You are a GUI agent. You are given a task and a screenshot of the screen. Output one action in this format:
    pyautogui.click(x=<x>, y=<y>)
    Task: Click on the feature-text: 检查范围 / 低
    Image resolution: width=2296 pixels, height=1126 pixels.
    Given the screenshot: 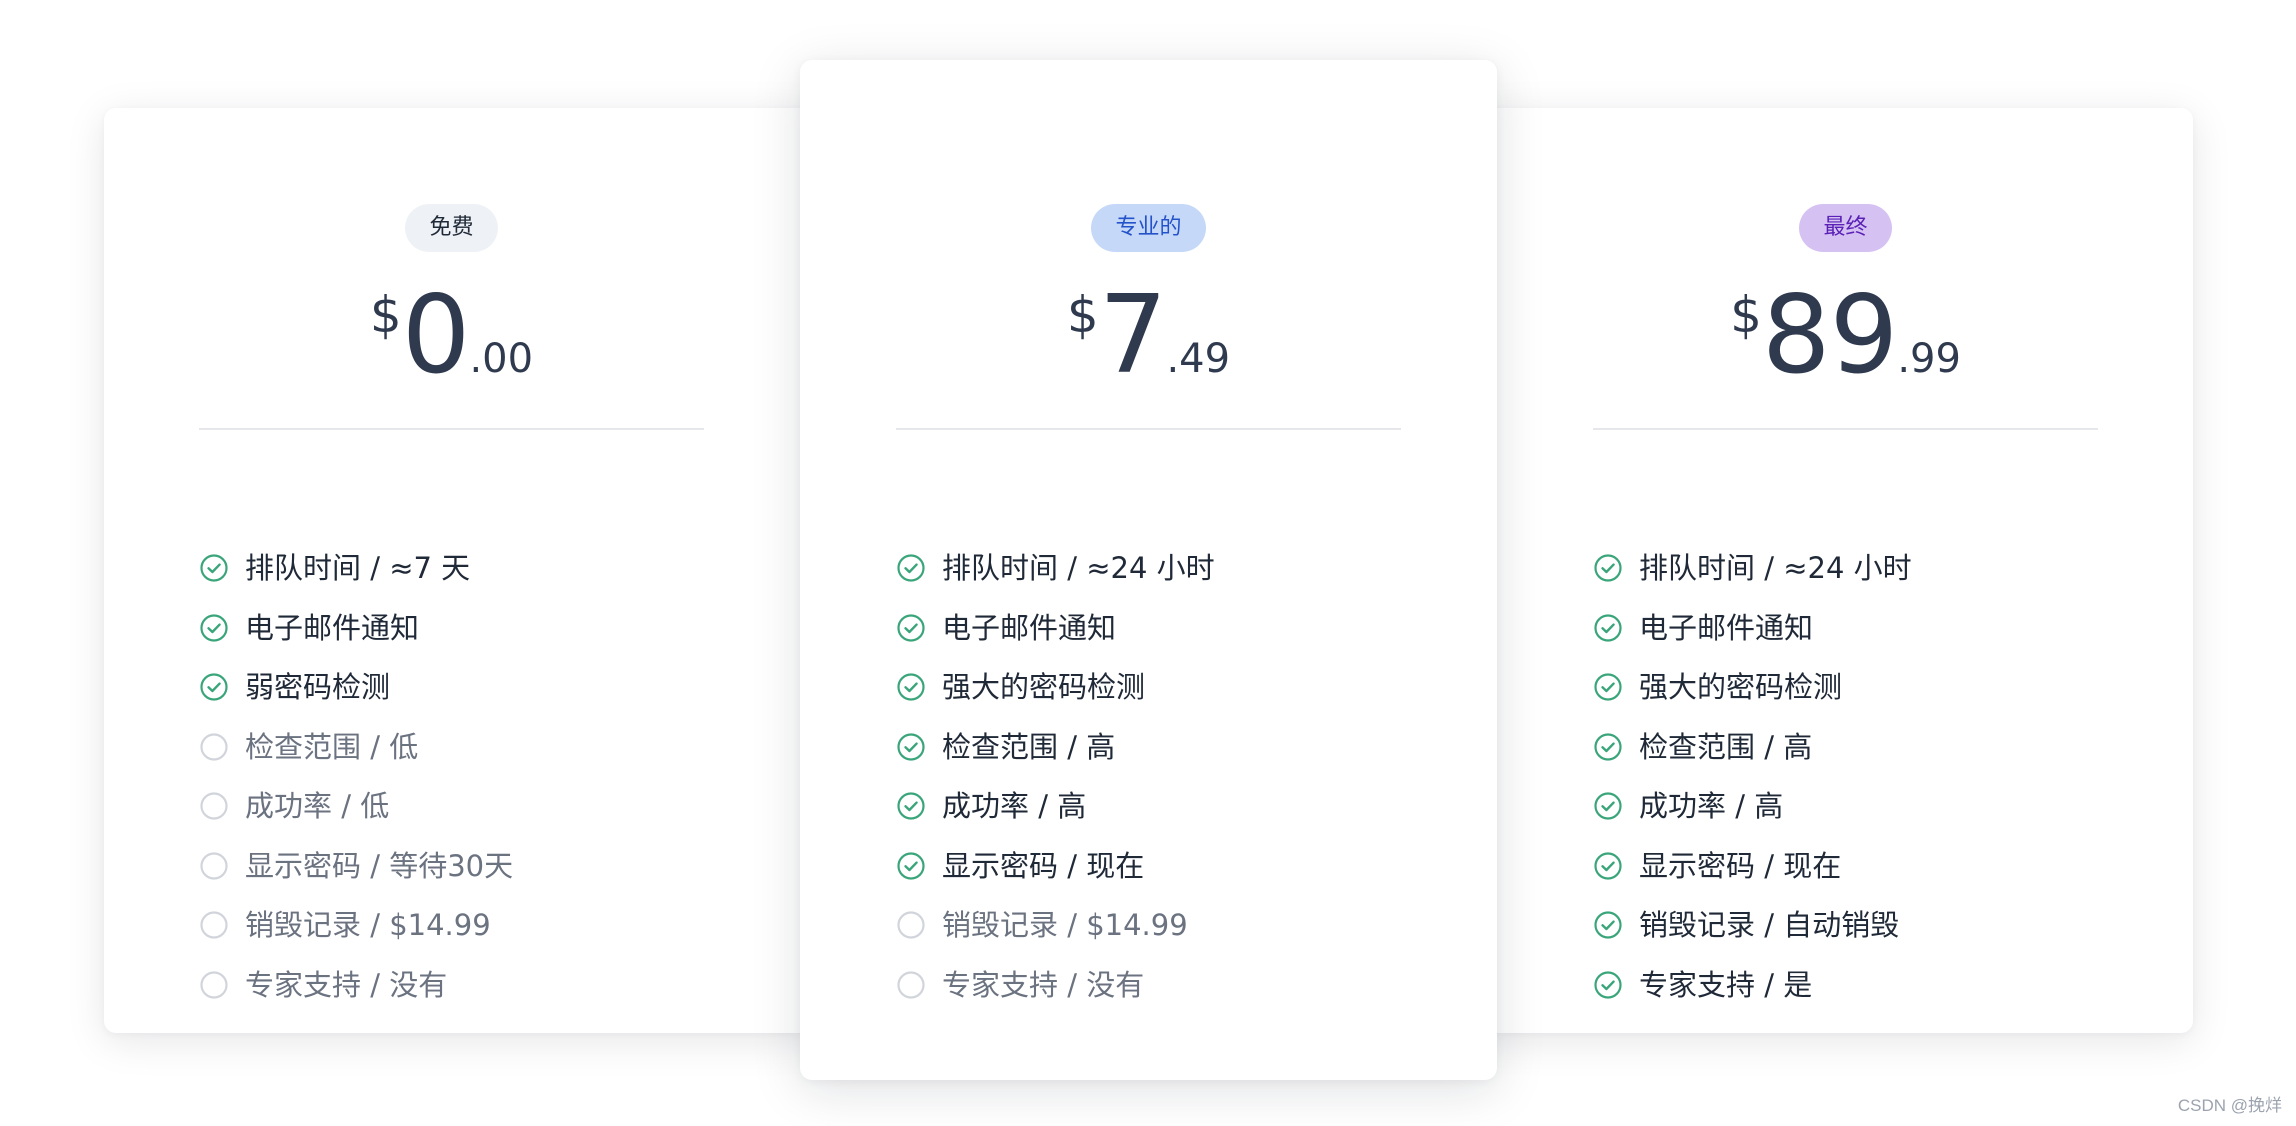 What is the action you would take?
    pyautogui.click(x=332, y=746)
    